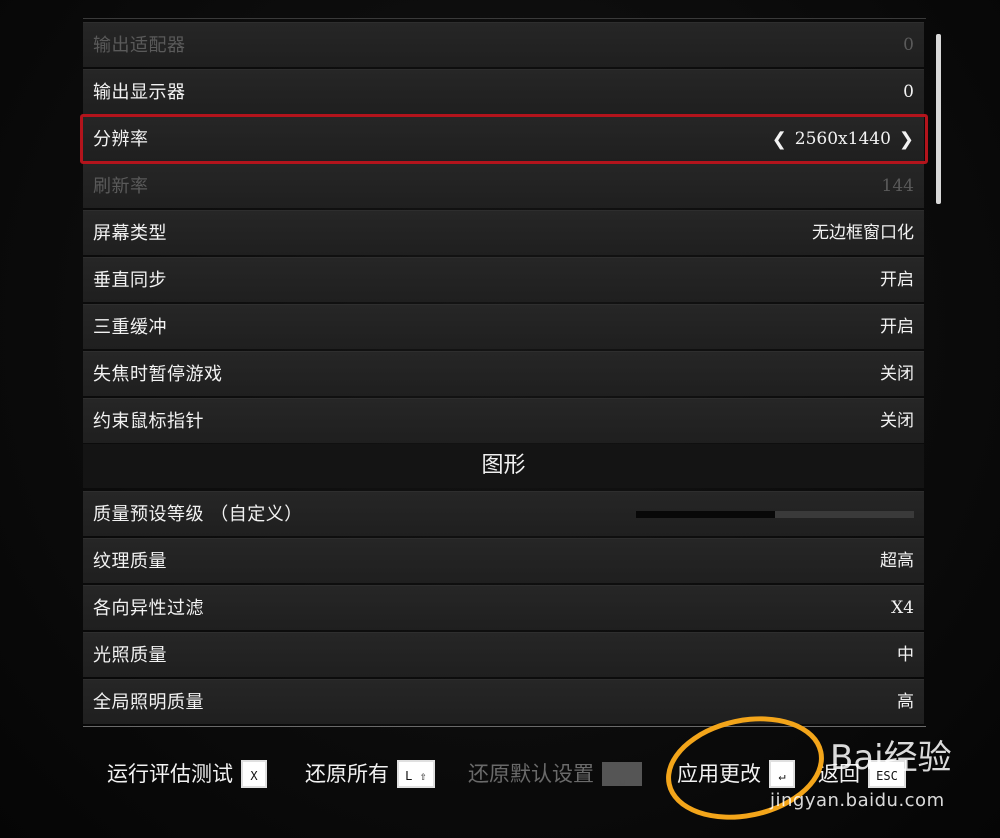 The width and height of the screenshot is (1000, 838). Describe the element at coordinates (906, 139) in the screenshot. I see `chevron-right-icon: ❯` at that location.